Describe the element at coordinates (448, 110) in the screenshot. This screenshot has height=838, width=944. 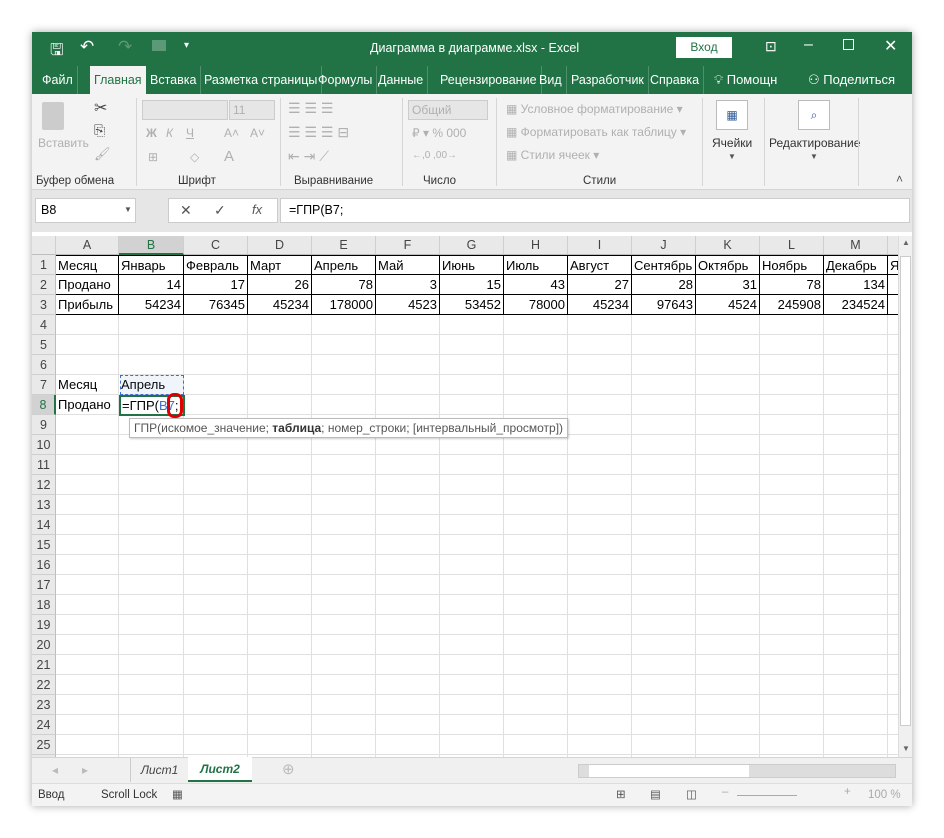
I see `number-format-select: Общий` at that location.